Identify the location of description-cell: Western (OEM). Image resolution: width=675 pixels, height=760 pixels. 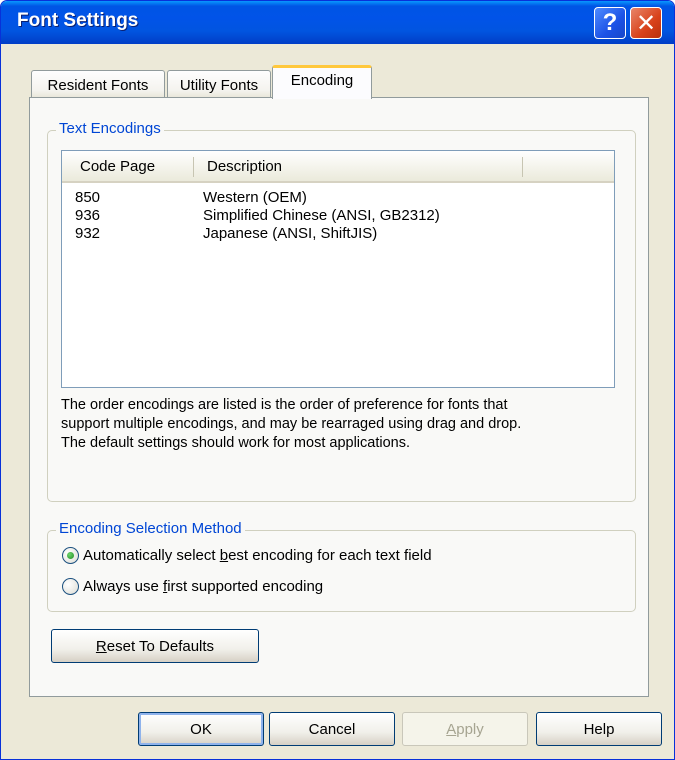
(255, 197).